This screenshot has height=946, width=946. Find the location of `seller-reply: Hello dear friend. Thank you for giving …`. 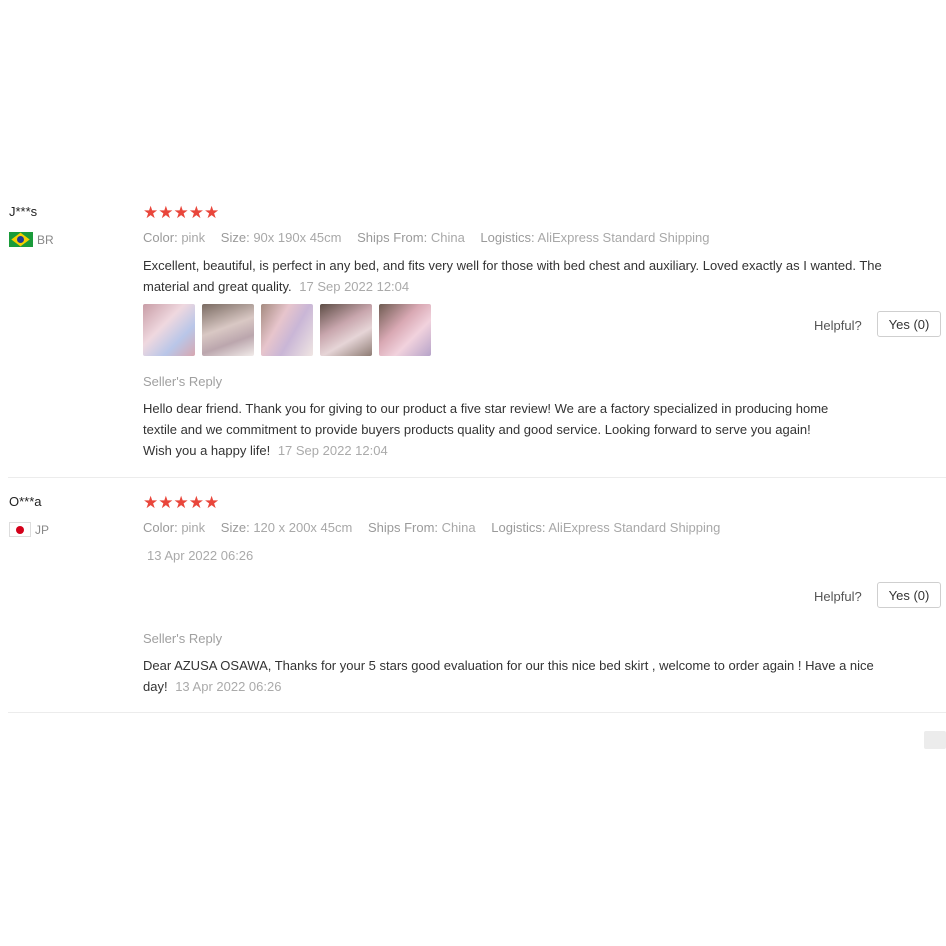

seller-reply: Hello dear friend. Thank you for giving … is located at coordinates (493, 429).